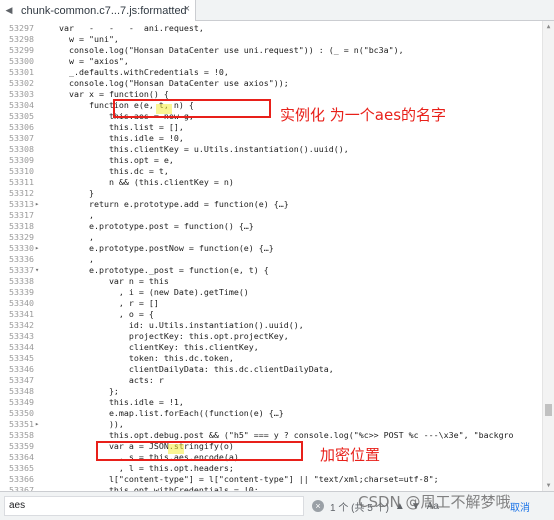  What do you see at coordinates (548, 485) in the screenshot?
I see `scroll-down-icon: ▼` at bounding box center [548, 485].